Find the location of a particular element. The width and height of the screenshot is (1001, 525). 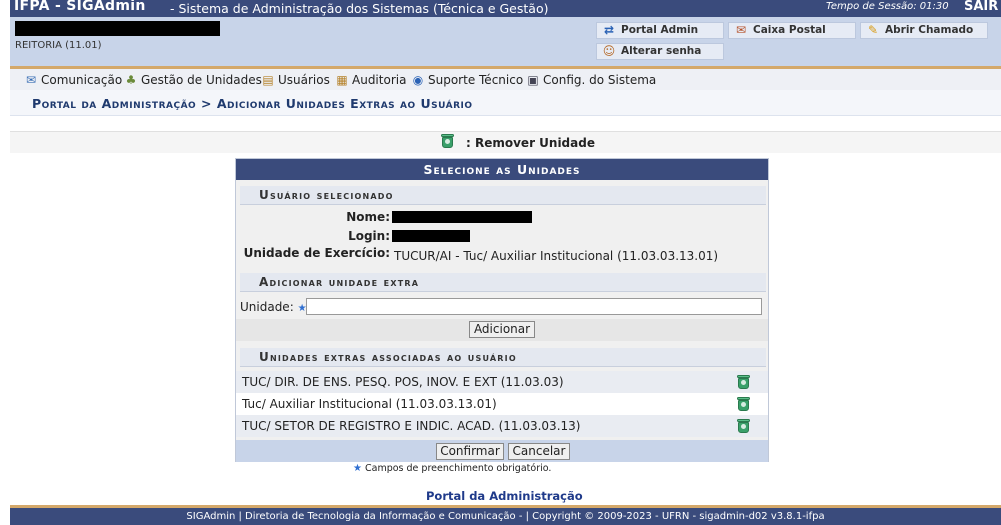

confirm-button: Confirmar is located at coordinates (470, 451).